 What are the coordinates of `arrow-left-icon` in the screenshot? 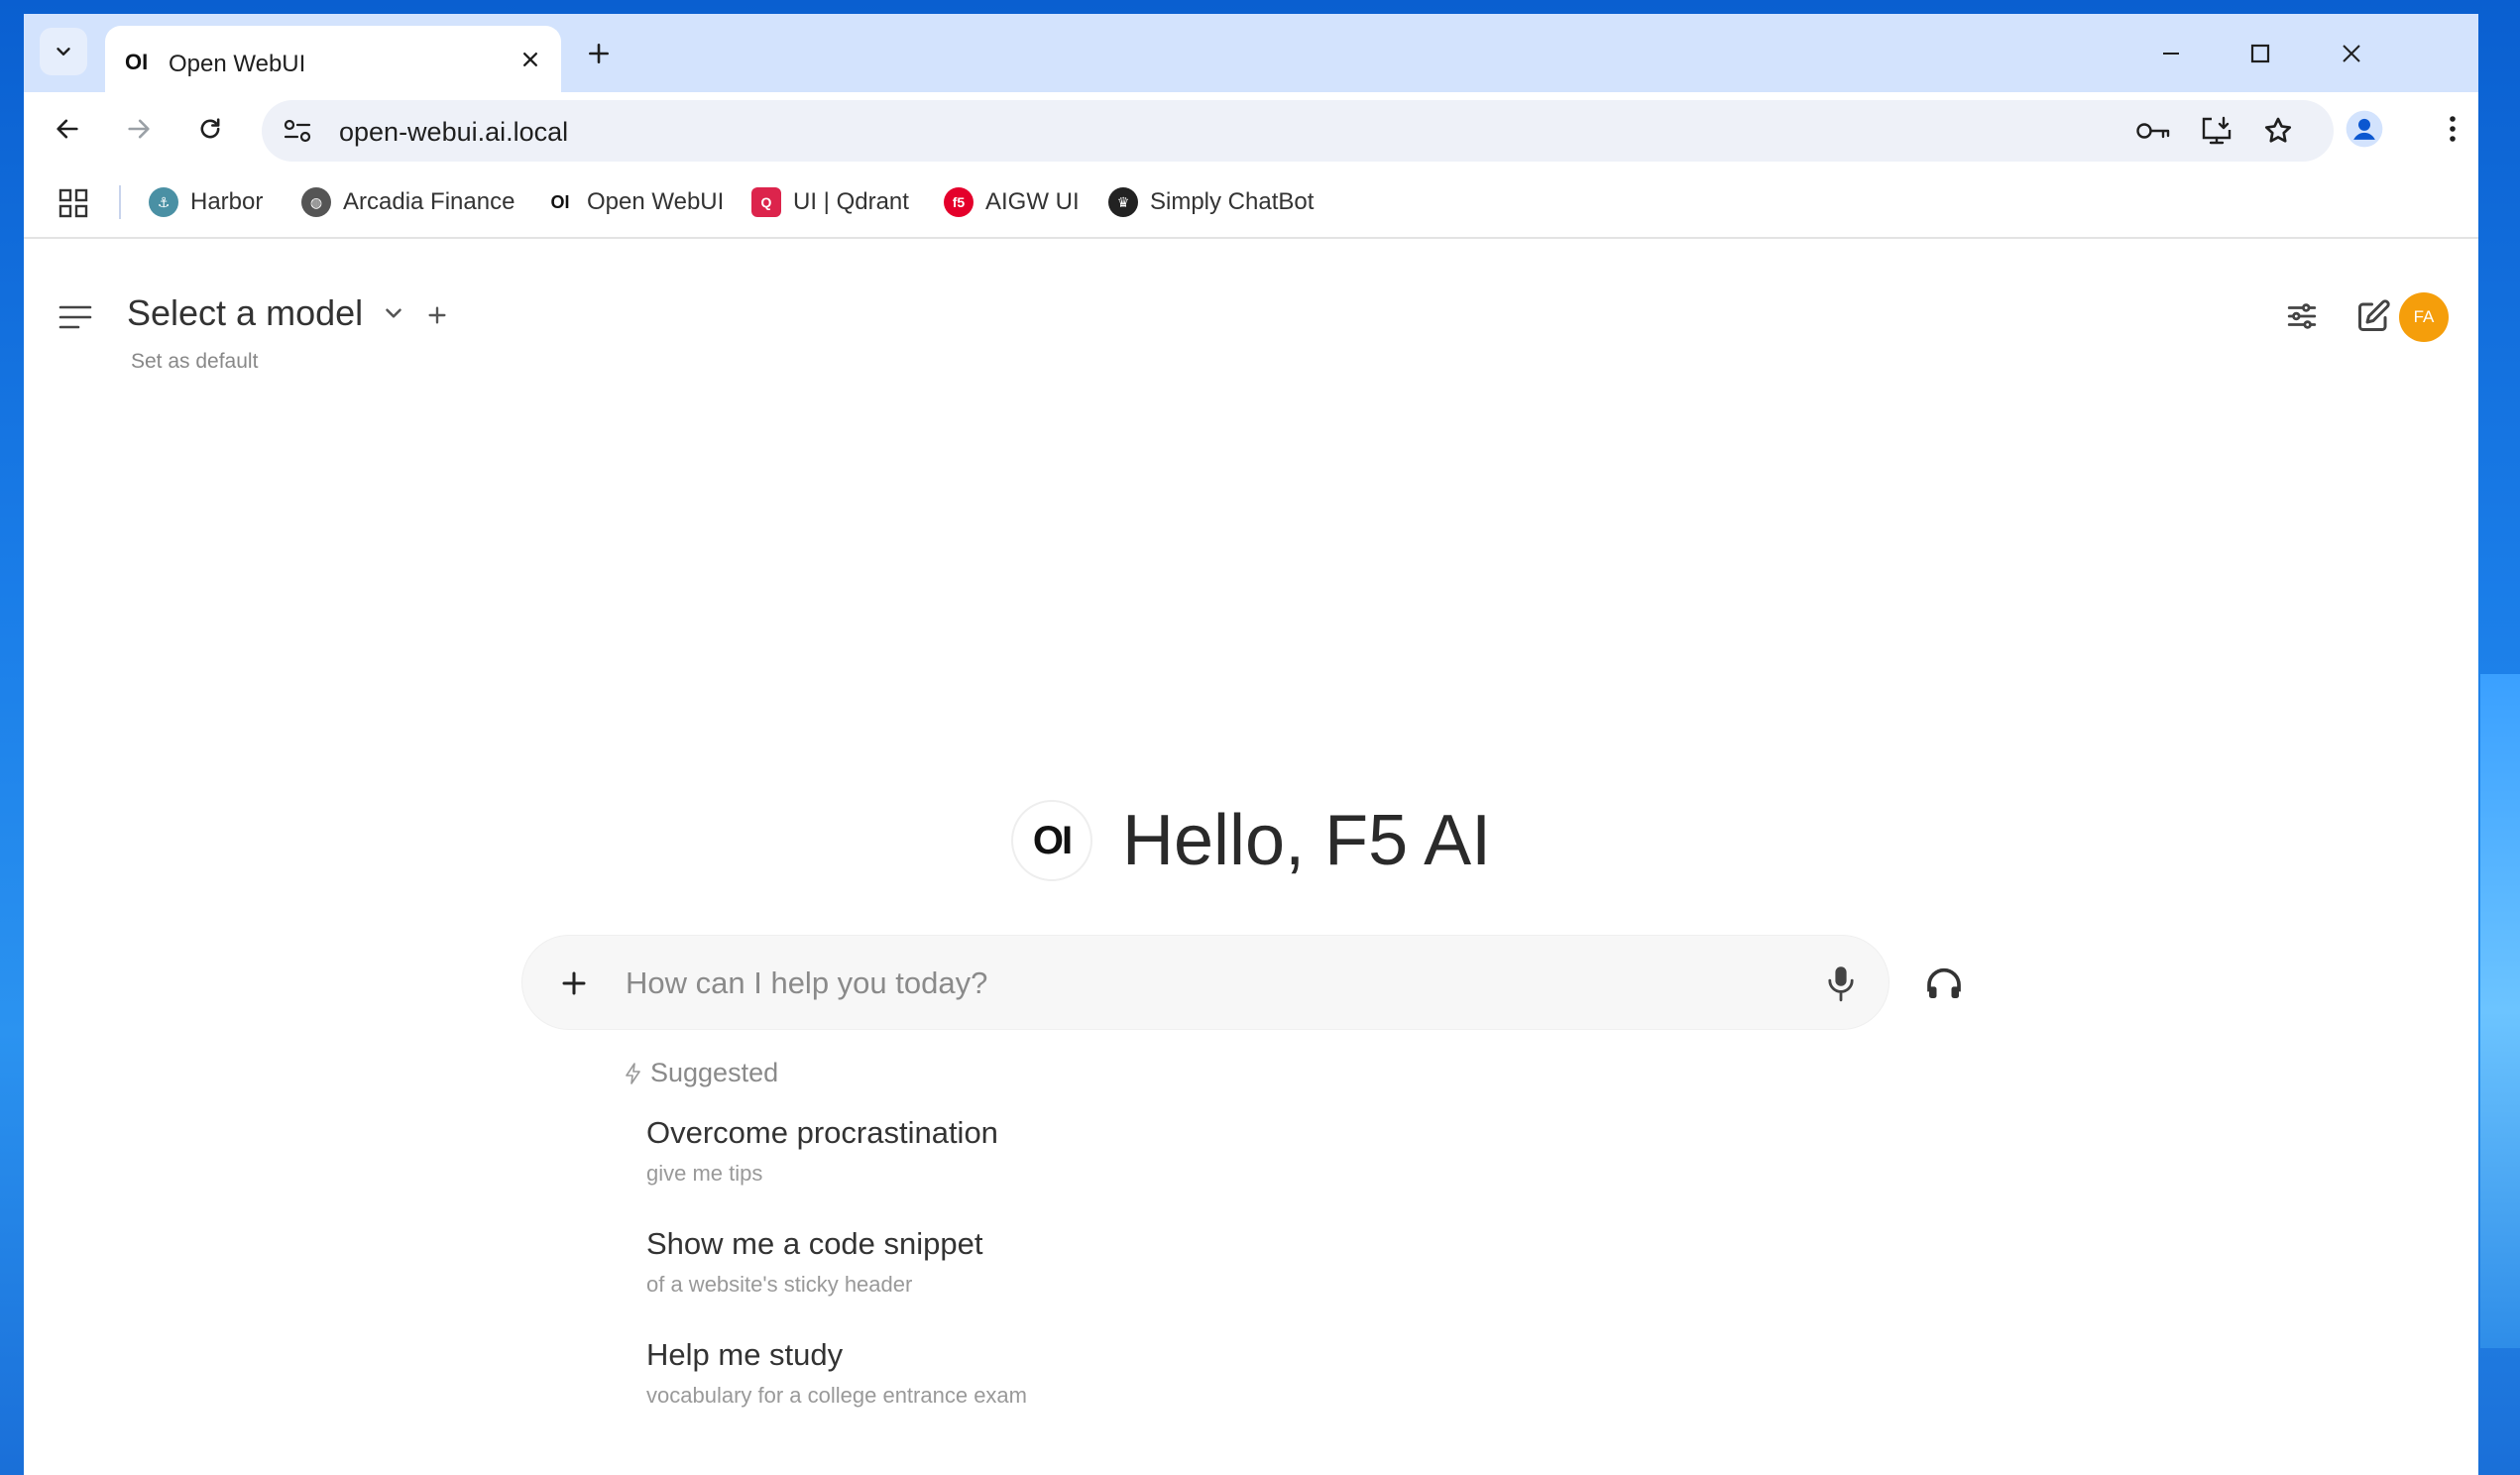 It's located at (67, 129).